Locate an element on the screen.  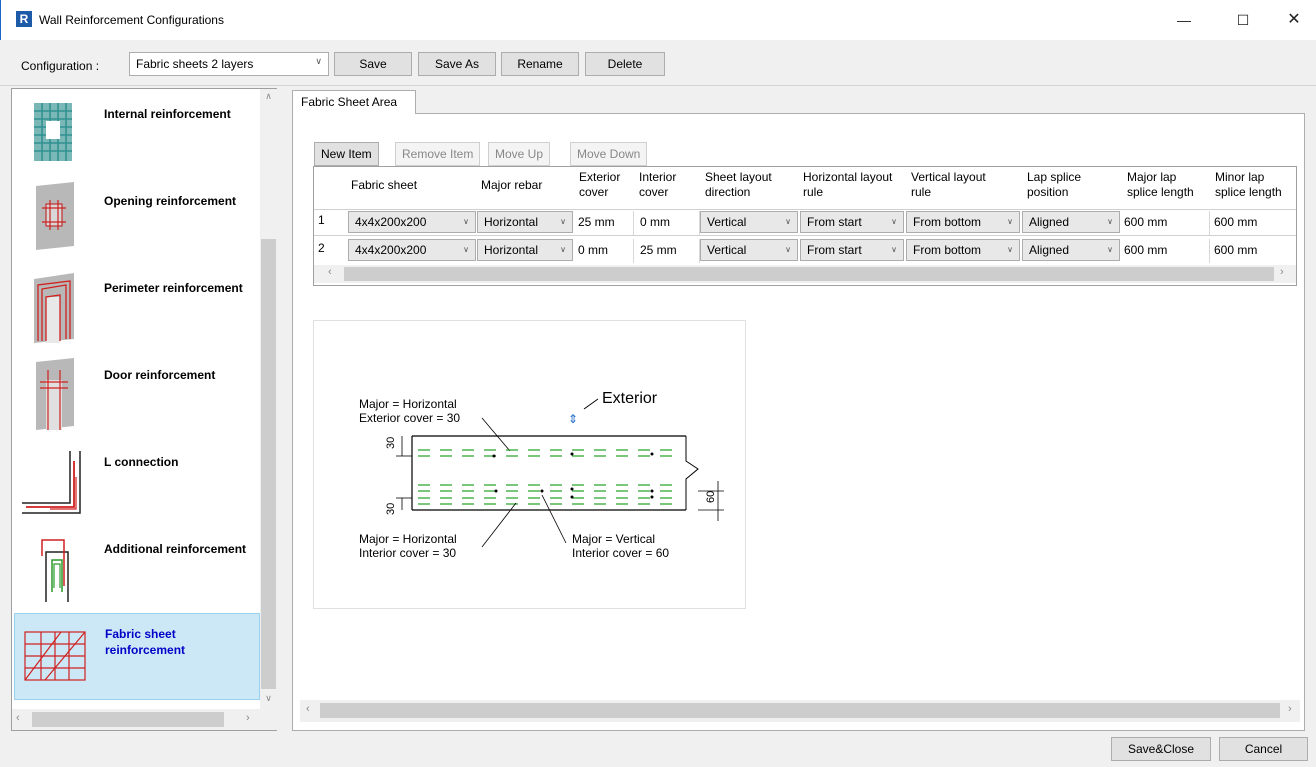
exterior-cover-cell: 0 mm is located at coordinates (604, 251).